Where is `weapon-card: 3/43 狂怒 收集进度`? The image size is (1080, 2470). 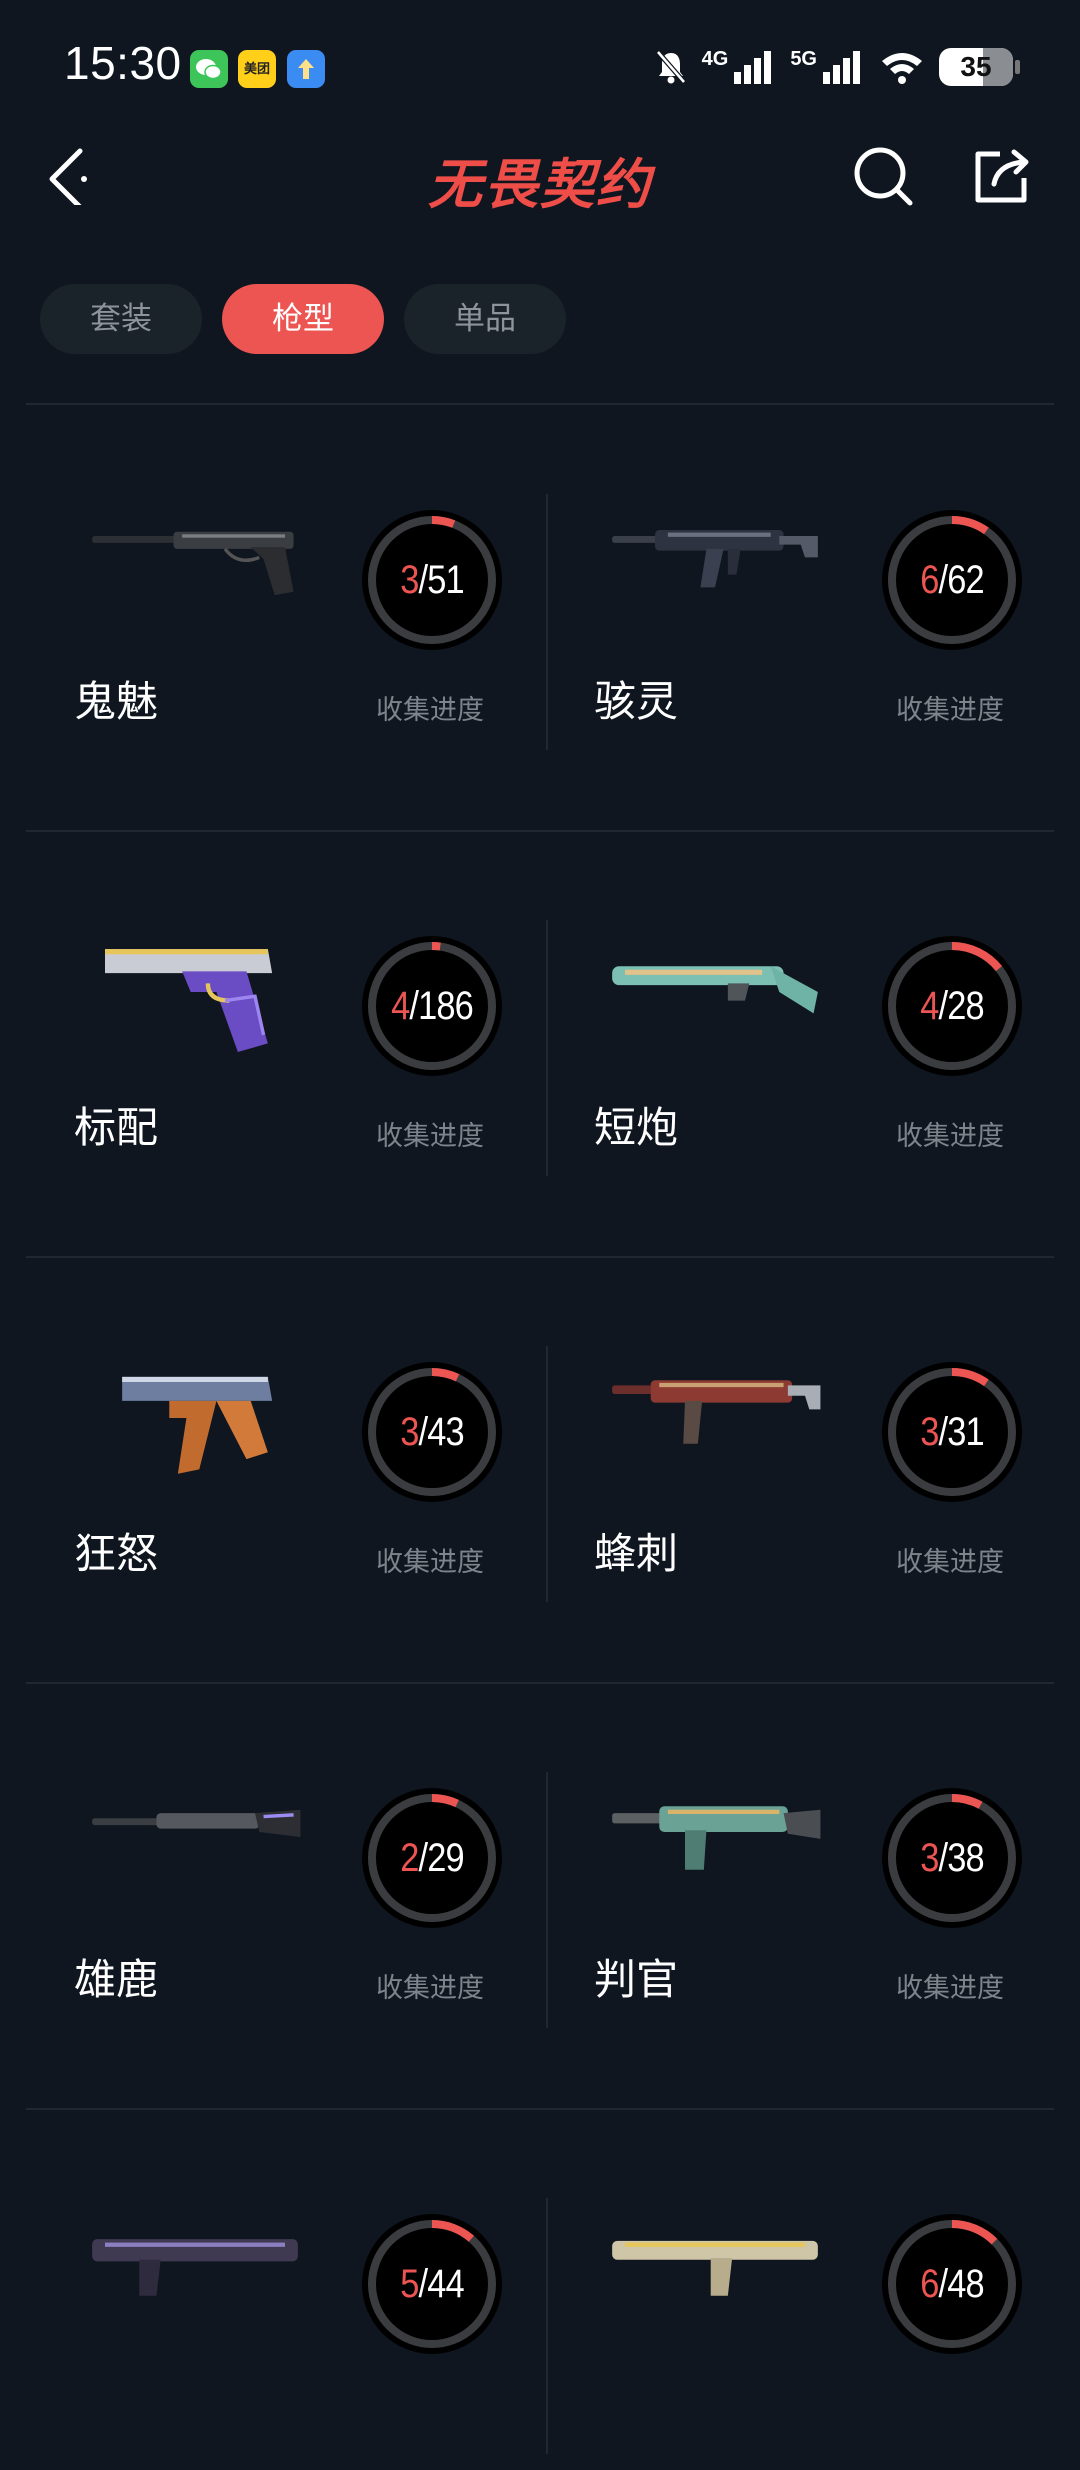
weapon-card: 3/43 狂怒 收集进度 is located at coordinates (286, 1471).